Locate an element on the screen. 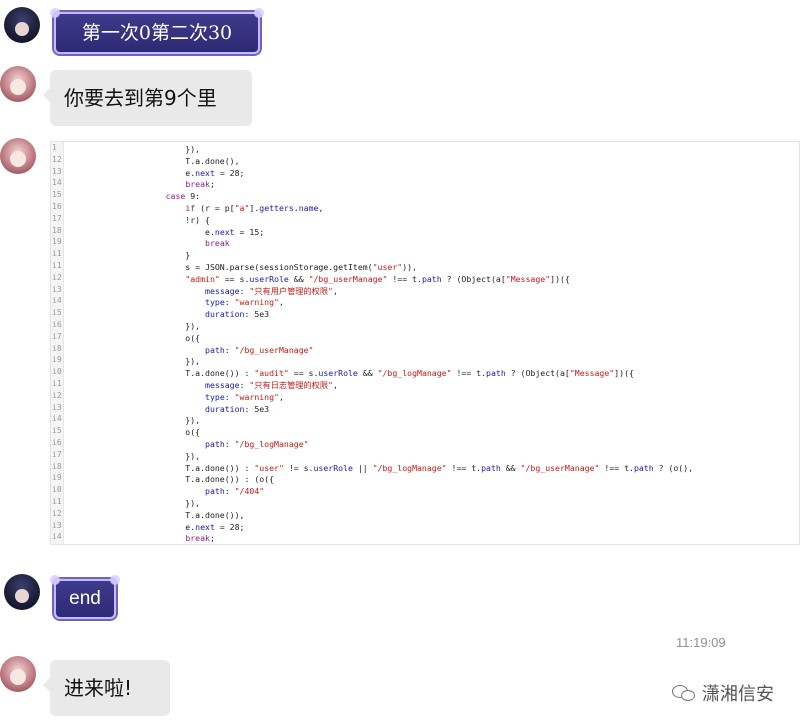 The width and height of the screenshot is (805, 725). code-line: case 9: is located at coordinates (183, 196).